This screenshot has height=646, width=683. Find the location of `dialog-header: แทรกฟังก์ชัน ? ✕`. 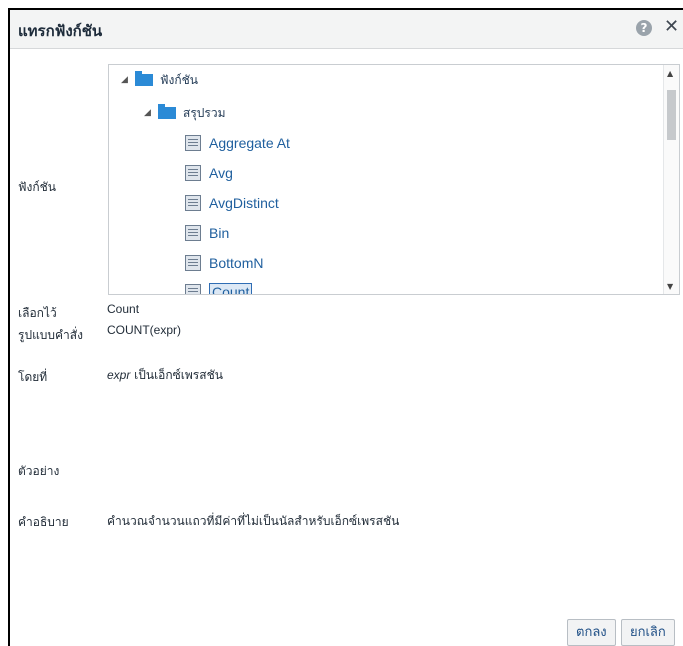

dialog-header: แทรกฟังก์ชัน ? ✕ is located at coordinates (346, 29).